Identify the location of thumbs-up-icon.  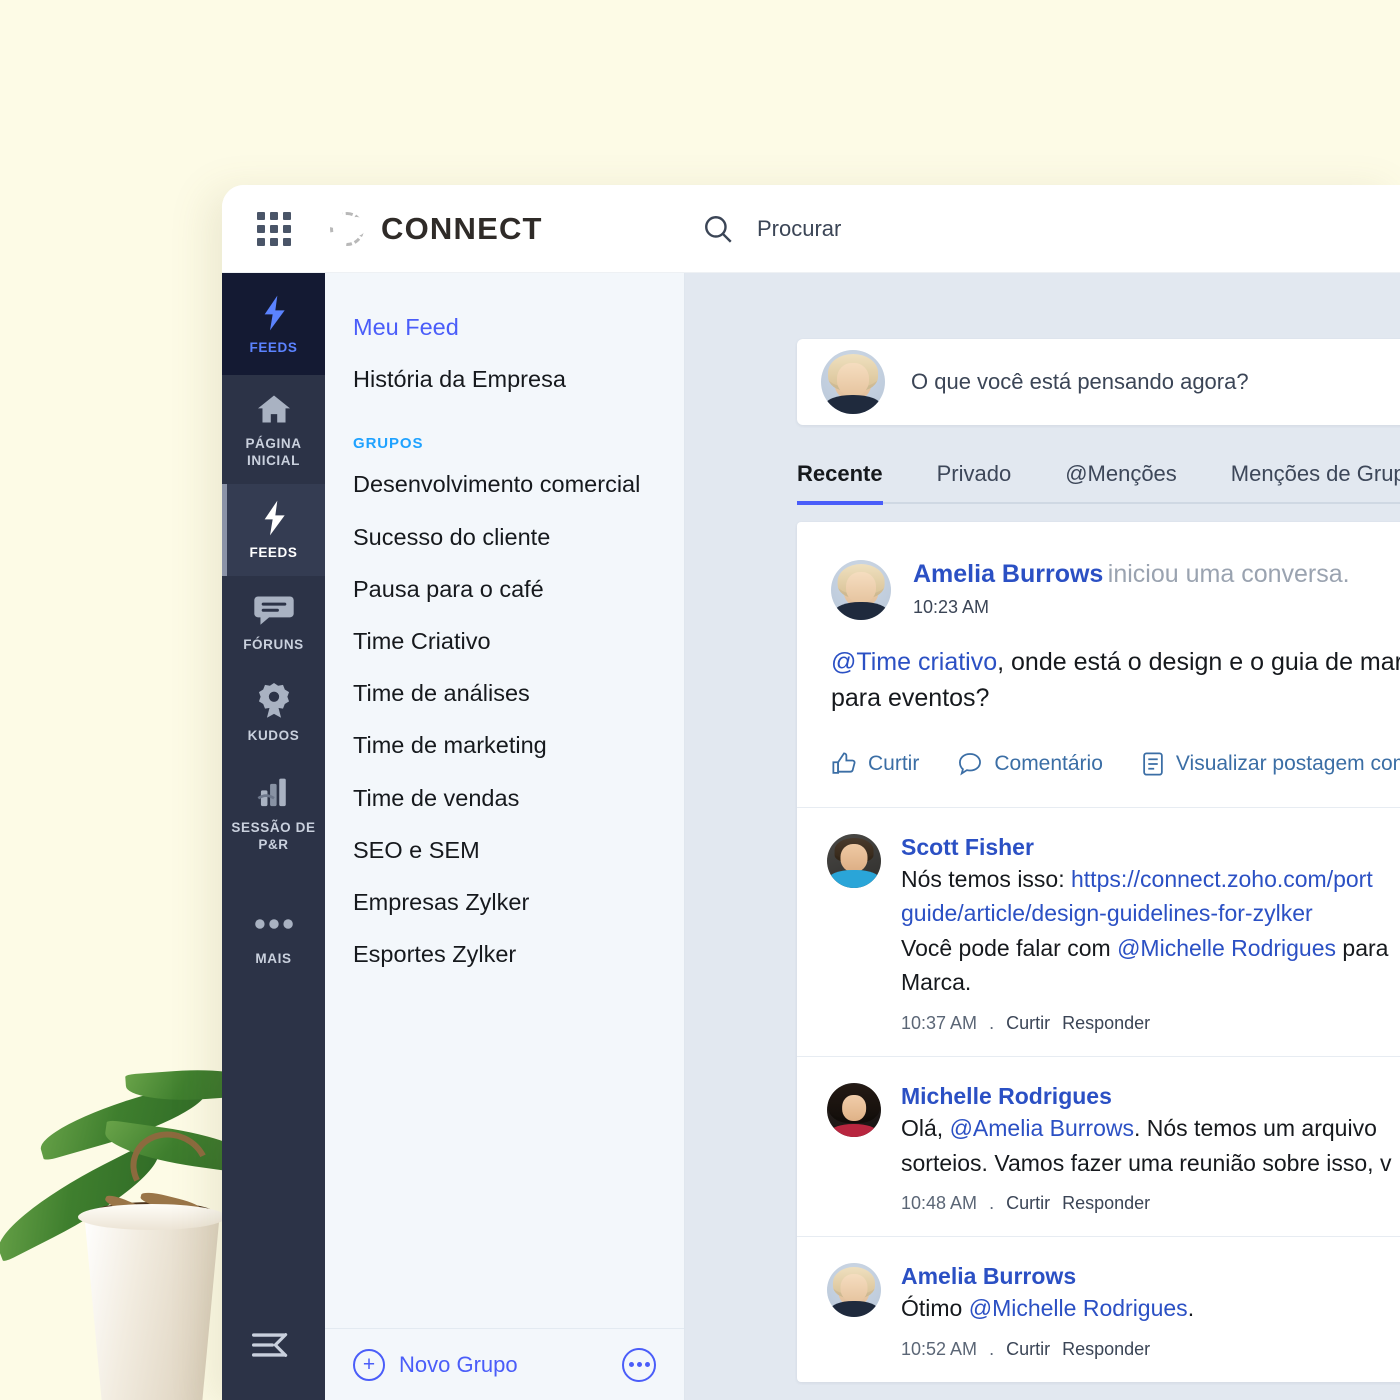
(844, 764).